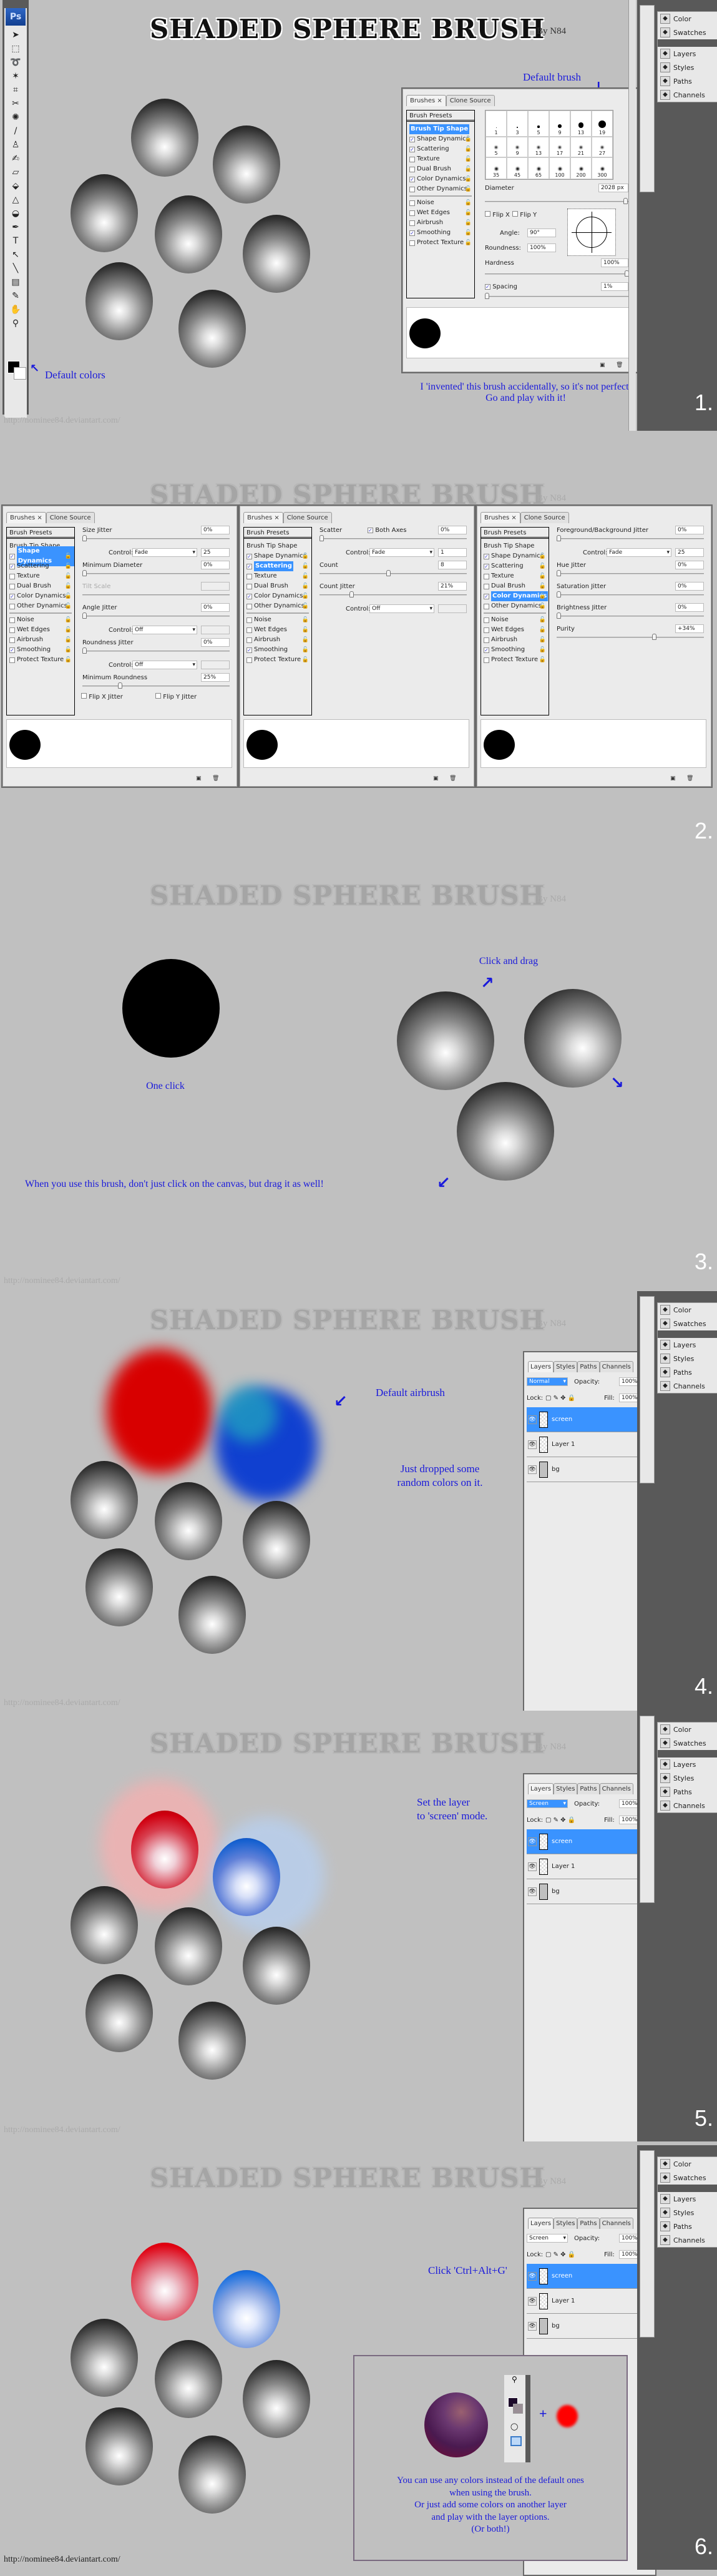  What do you see at coordinates (156, 685) in the screenshot?
I see `minimum-roundnessslider` at bounding box center [156, 685].